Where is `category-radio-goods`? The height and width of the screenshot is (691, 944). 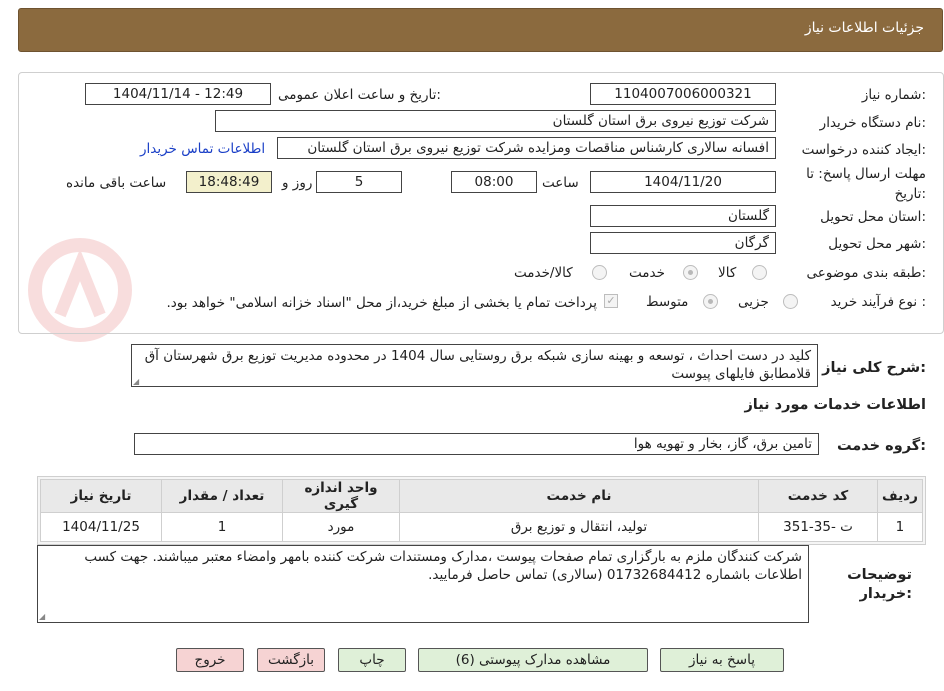
category-radio-goods is located at coordinates (759, 272).